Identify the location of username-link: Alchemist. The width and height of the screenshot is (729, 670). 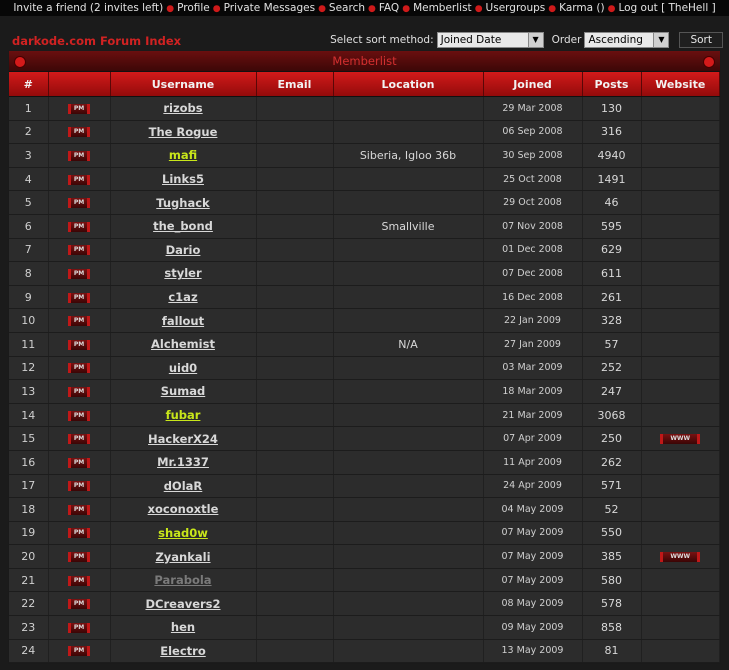
(183, 344).